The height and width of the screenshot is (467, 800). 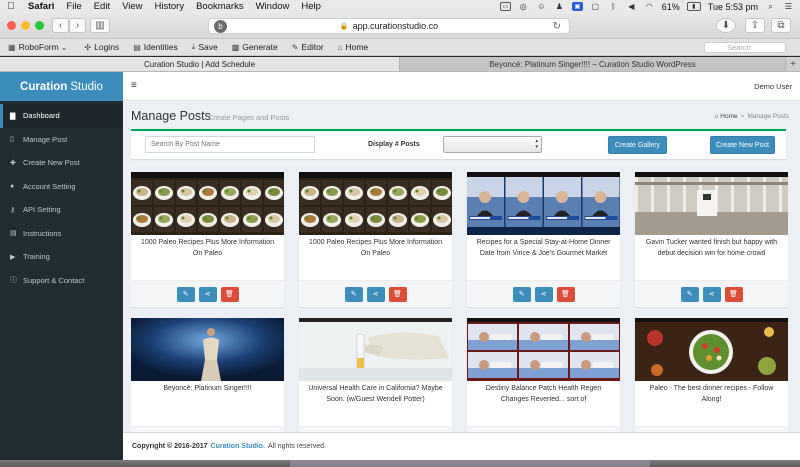 I want to click on footer-brand-link: Curation Studio., so click(x=238, y=446).